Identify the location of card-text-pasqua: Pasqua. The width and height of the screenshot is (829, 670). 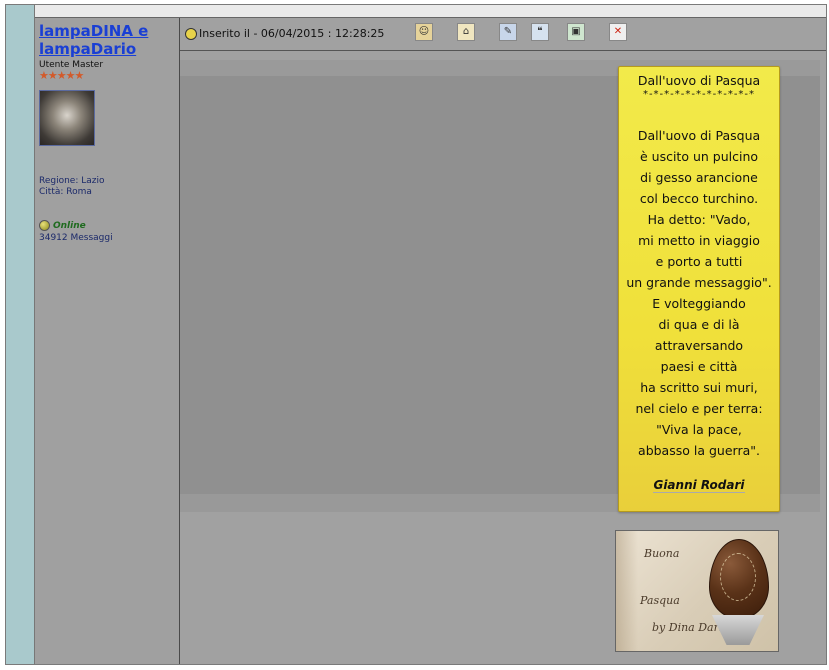
(660, 600).